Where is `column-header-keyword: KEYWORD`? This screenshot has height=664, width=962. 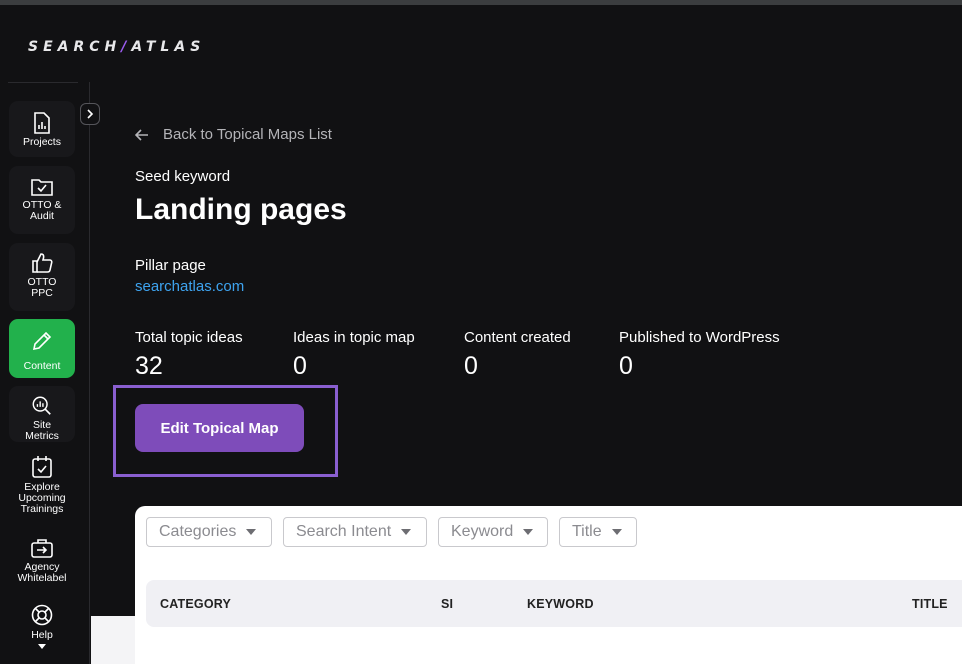
column-header-keyword: KEYWORD is located at coordinates (560, 604).